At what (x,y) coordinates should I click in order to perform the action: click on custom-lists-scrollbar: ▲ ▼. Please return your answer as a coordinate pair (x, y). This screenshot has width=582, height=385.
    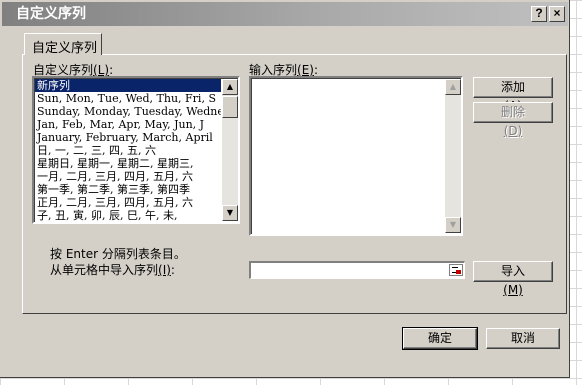
    Looking at the image, I should click on (230, 150).